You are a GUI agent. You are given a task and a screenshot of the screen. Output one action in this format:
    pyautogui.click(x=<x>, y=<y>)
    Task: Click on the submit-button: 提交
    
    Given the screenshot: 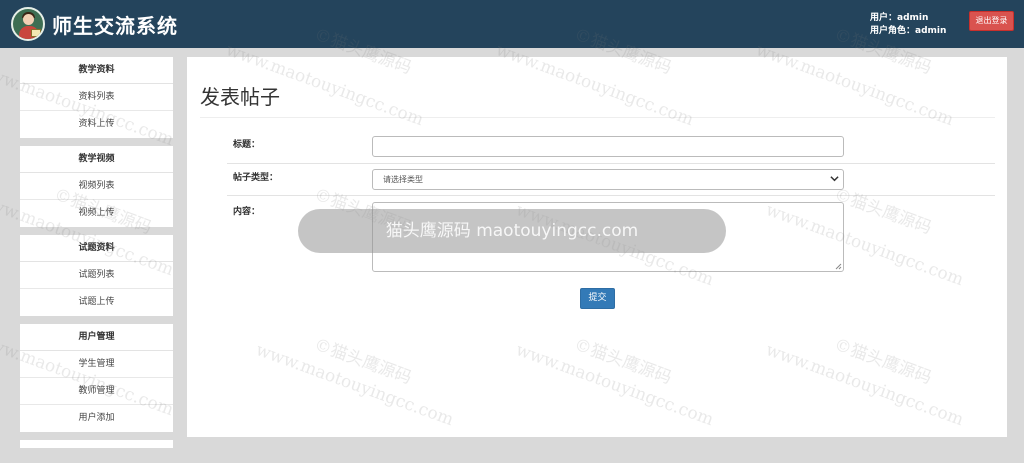 What is the action you would take?
    pyautogui.click(x=597, y=298)
    